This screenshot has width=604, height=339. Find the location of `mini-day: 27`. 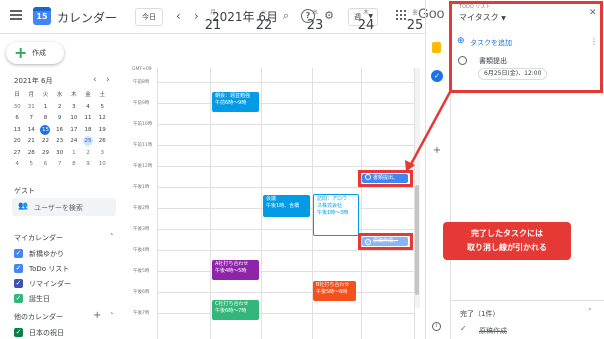

mini-day: 27 is located at coordinates (17, 154).